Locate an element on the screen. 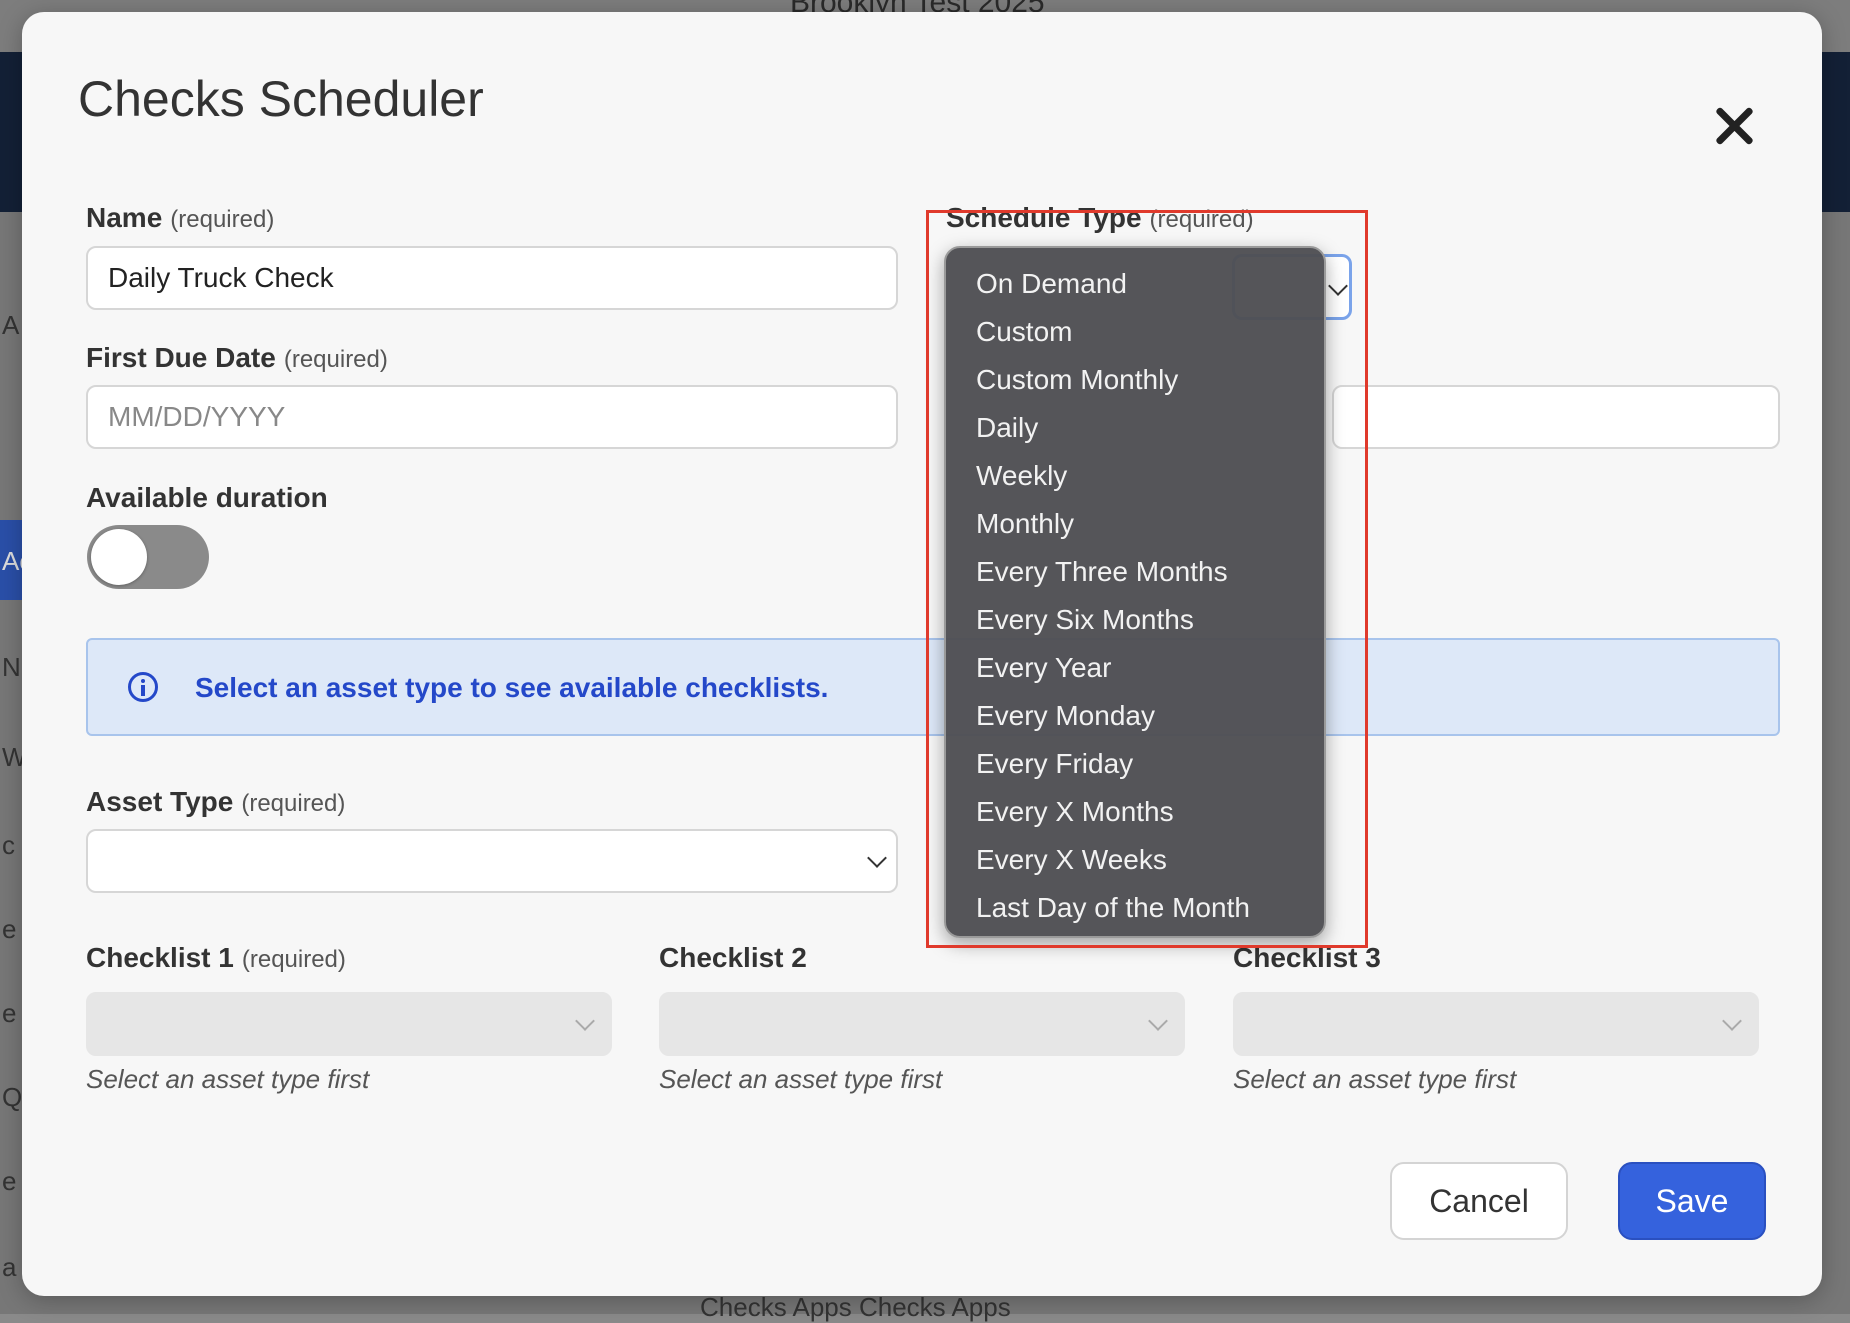 The width and height of the screenshot is (1850, 1323). first-due-date-placeholder: MM/DD/YYYY is located at coordinates (197, 416).